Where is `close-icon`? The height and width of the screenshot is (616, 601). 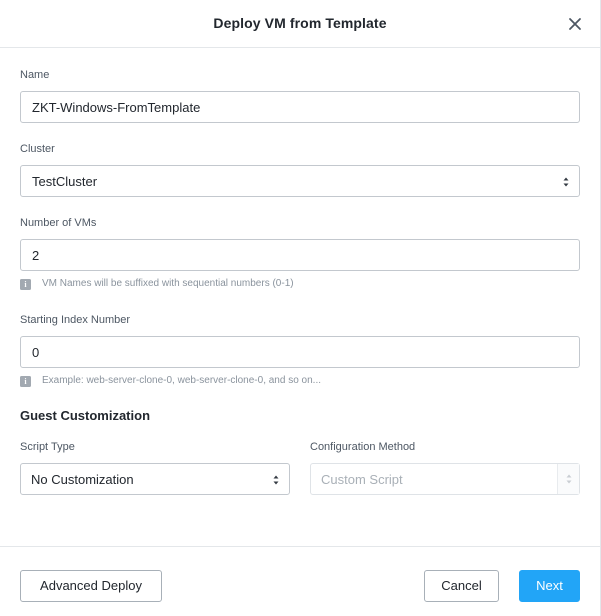
close-icon is located at coordinates (575, 24).